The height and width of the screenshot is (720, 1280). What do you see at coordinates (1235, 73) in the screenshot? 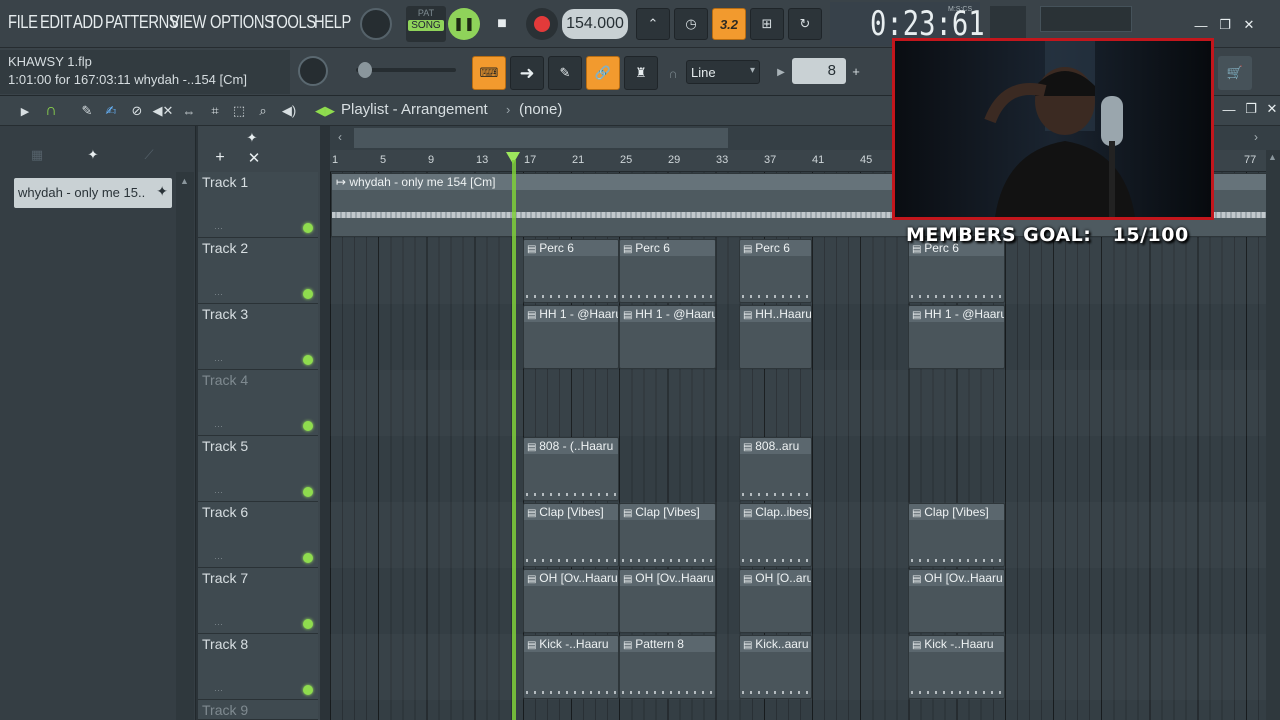
I see `shop-cart-icon: 🛒` at bounding box center [1235, 73].